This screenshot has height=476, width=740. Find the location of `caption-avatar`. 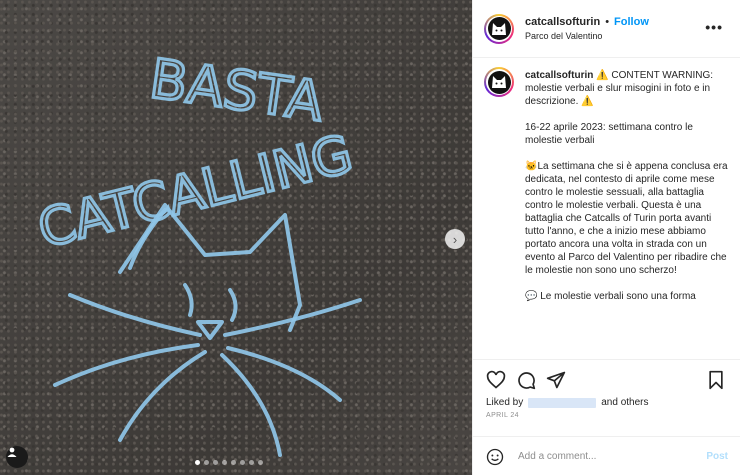

caption-avatar is located at coordinates (499, 82).